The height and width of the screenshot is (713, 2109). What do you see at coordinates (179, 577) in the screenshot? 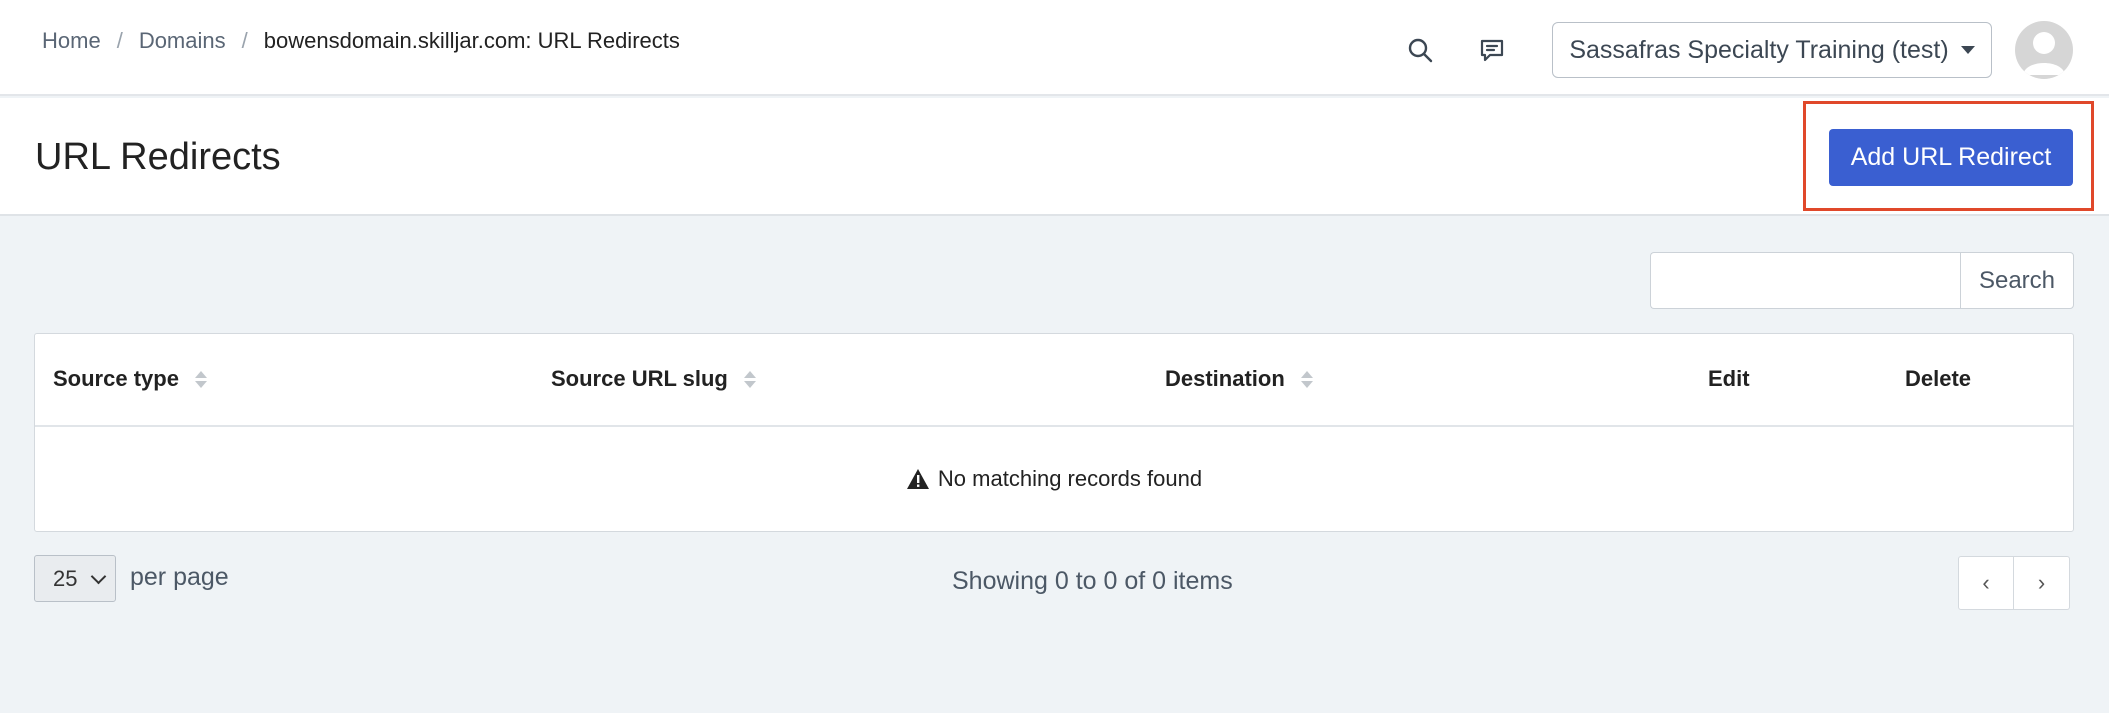
I see `per-page-label: per page` at bounding box center [179, 577].